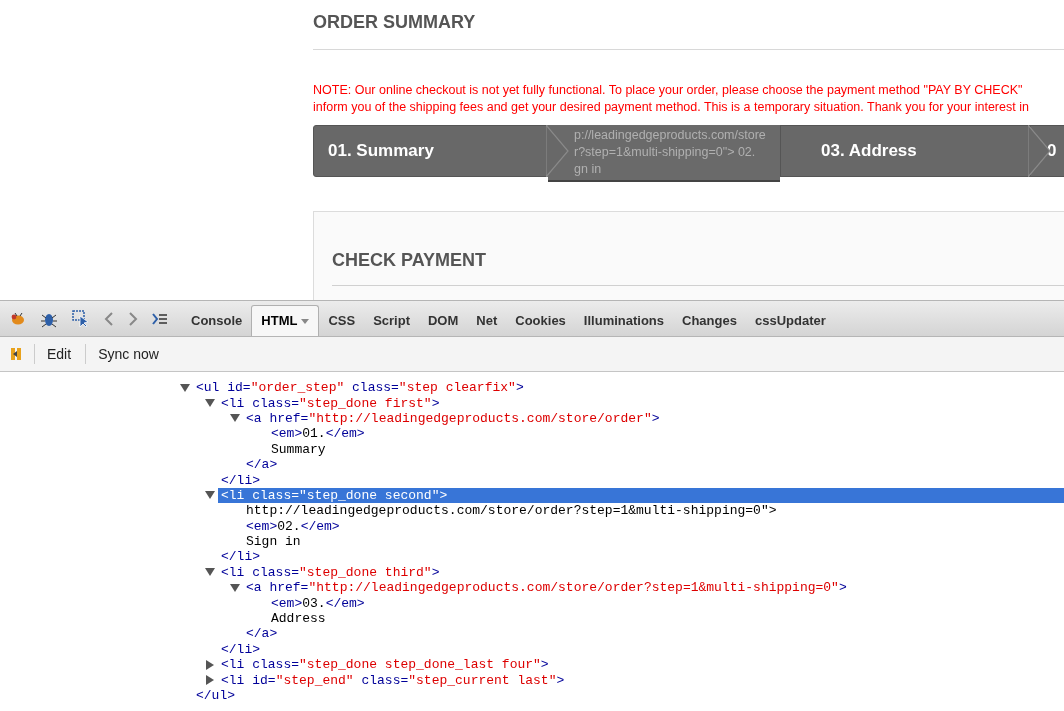  What do you see at coordinates (385, 665) in the screenshot?
I see `html-source-line: <li class="step_done step_done_last four">` at bounding box center [385, 665].